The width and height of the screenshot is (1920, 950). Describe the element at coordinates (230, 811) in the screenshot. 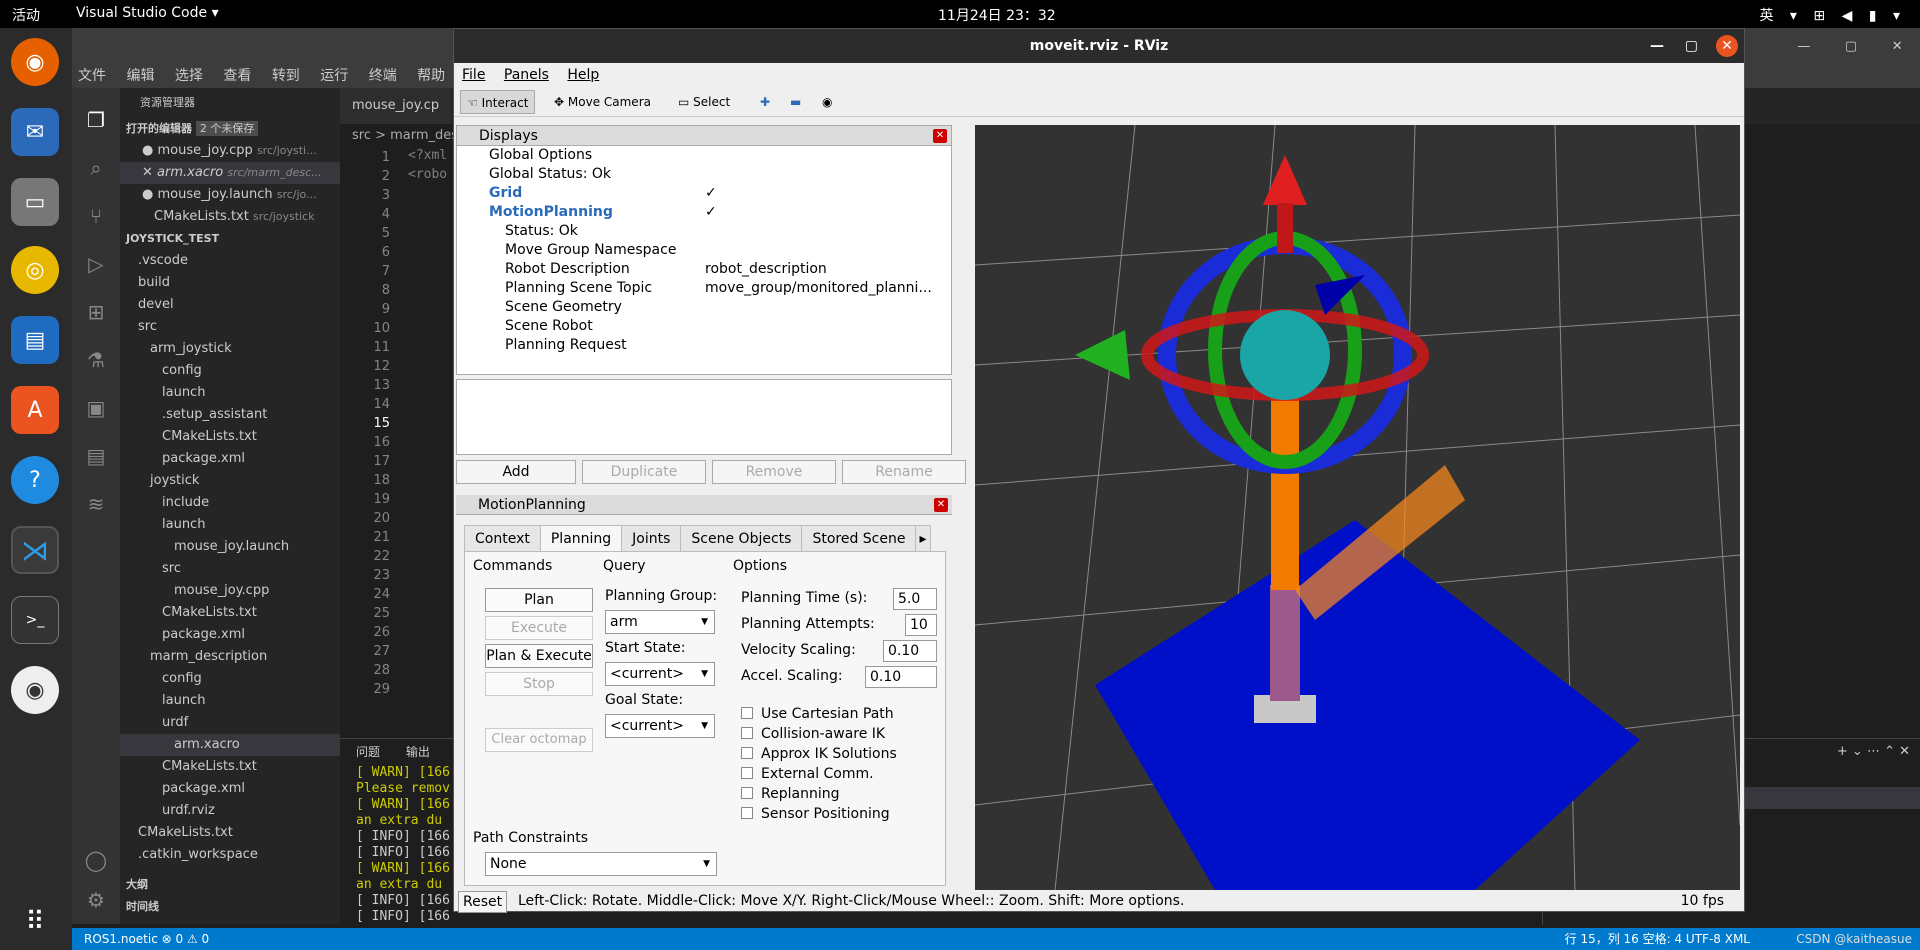

I see `file-tree-item: urdf.rviz` at that location.